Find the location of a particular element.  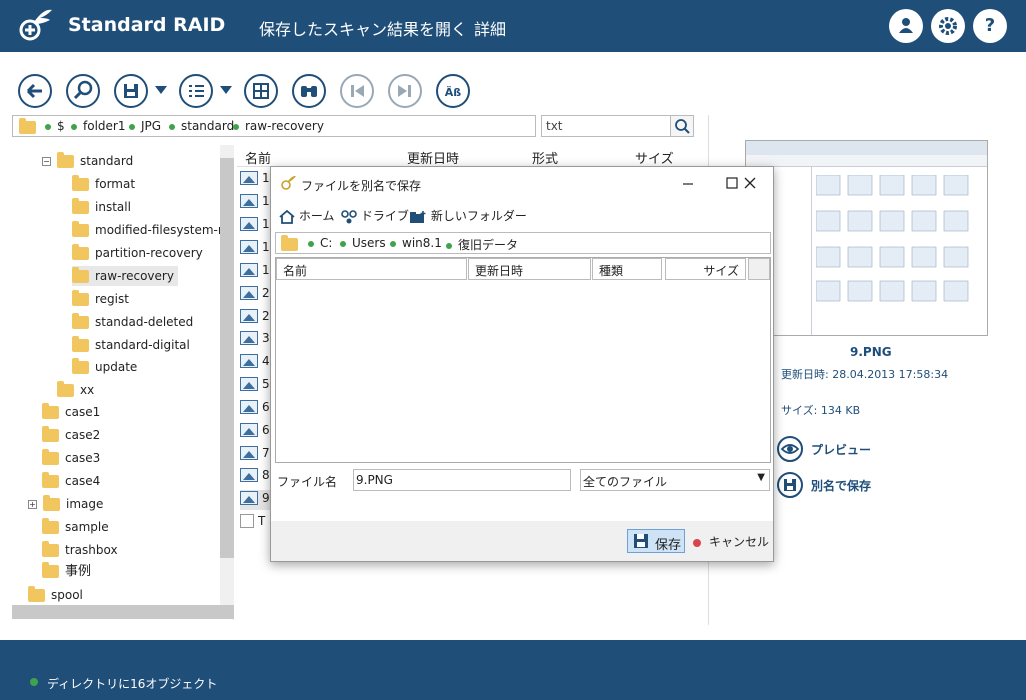

list-view-button is located at coordinates (196, 91).